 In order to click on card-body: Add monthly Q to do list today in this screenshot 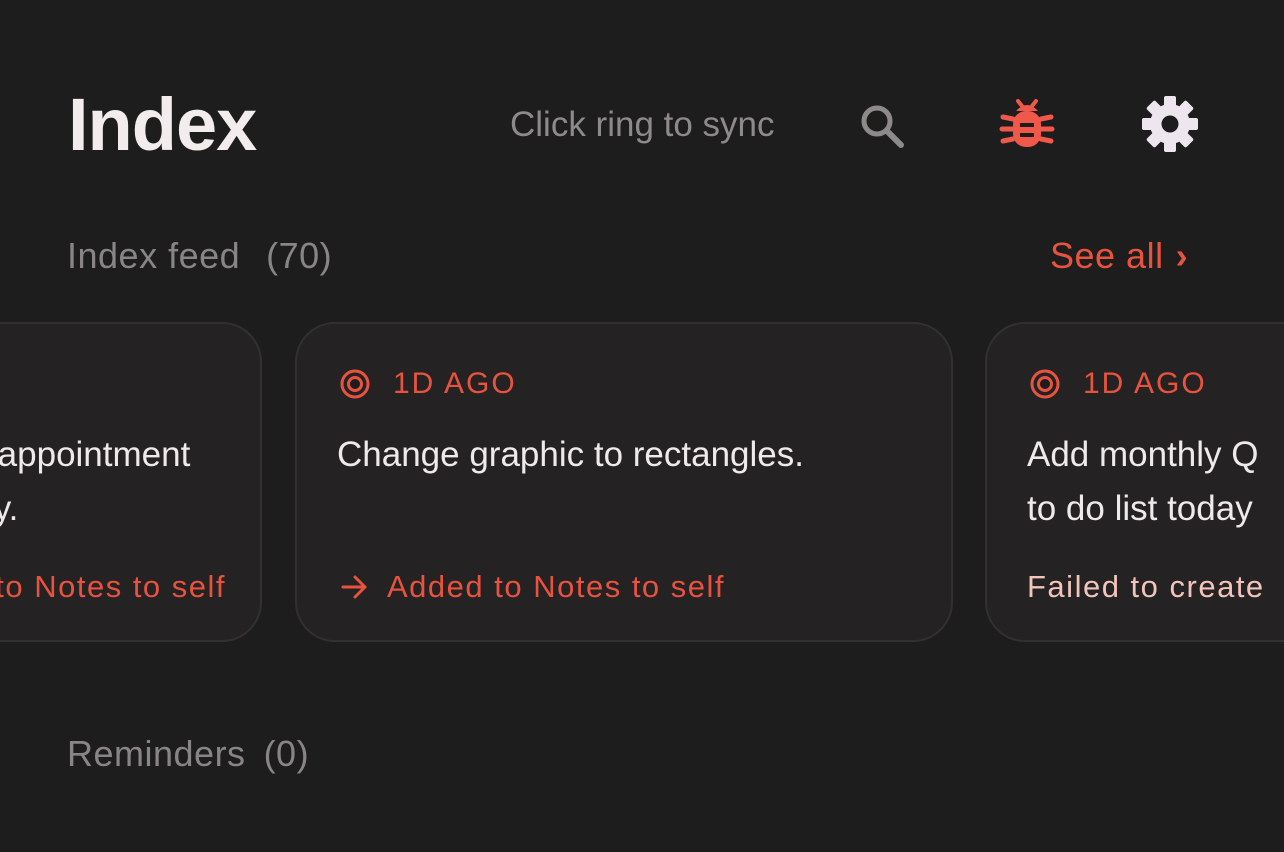, I will do `click(1155, 482)`.